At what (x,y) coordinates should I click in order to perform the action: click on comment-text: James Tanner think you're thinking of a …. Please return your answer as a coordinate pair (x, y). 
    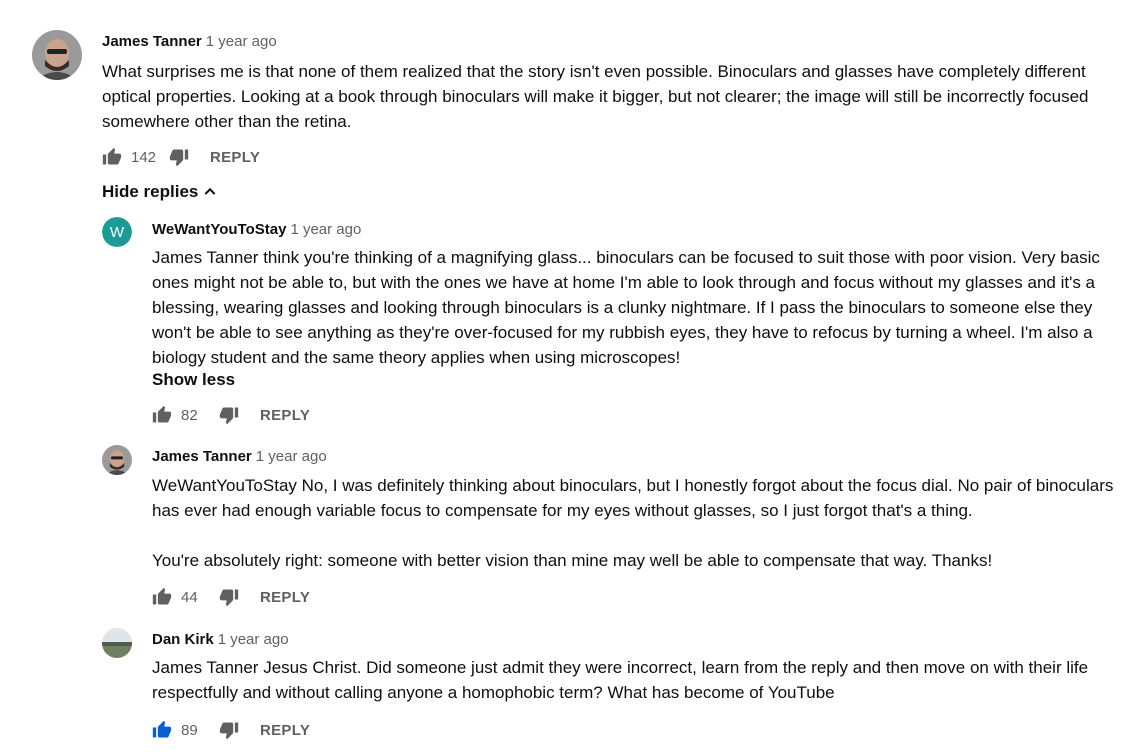
    Looking at the image, I should click on (626, 307).